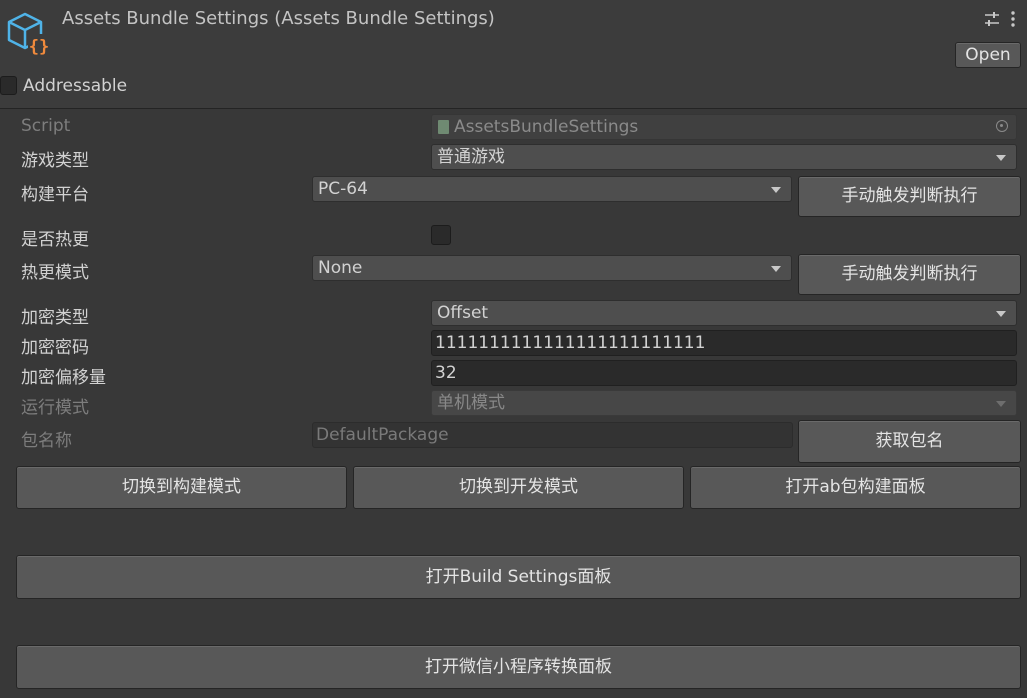  Describe the element at coordinates (441, 235) in the screenshot. I see `hot-update-checkbox` at that location.